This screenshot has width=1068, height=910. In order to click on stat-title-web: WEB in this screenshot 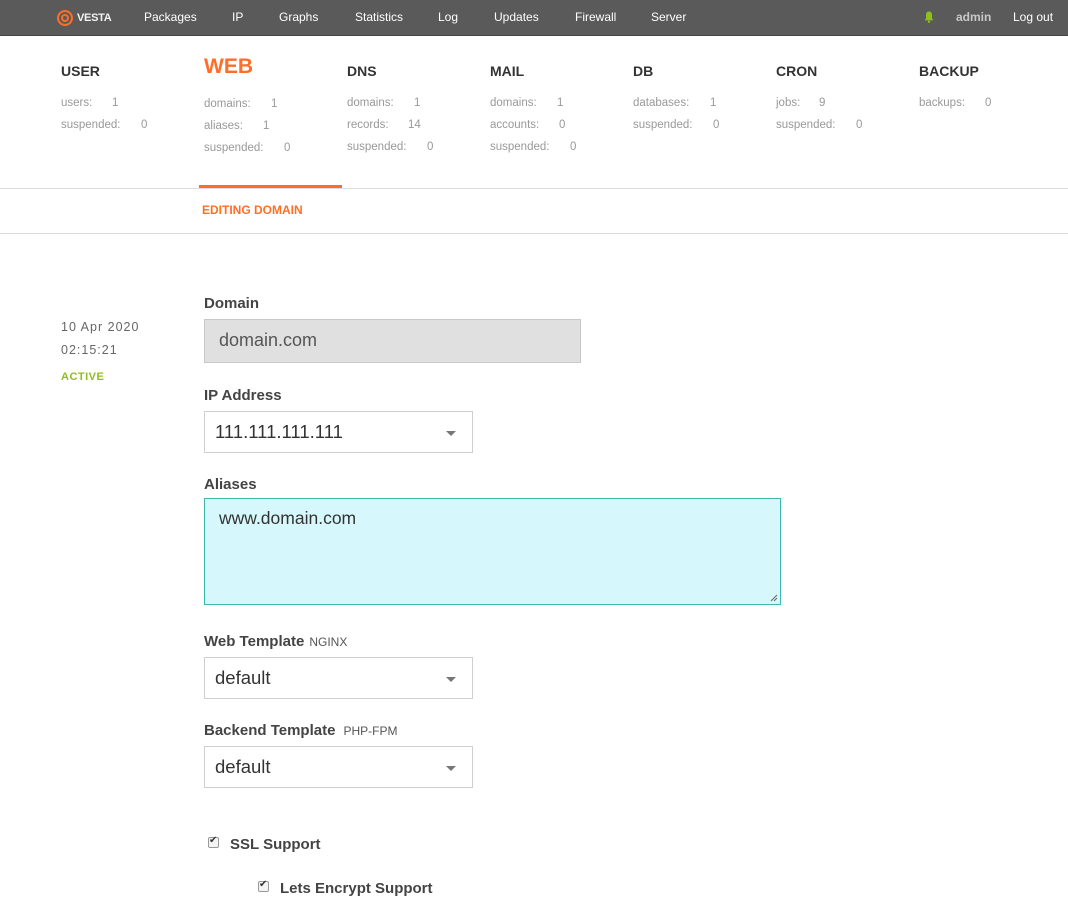, I will do `click(228, 67)`.